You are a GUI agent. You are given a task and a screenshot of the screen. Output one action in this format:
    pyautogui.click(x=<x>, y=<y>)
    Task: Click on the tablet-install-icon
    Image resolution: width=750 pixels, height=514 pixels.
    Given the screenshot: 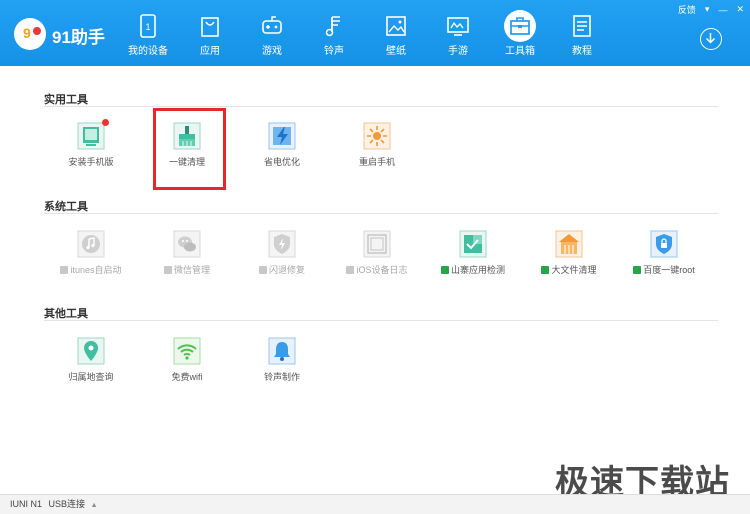 What is the action you would take?
    pyautogui.click(x=93, y=134)
    